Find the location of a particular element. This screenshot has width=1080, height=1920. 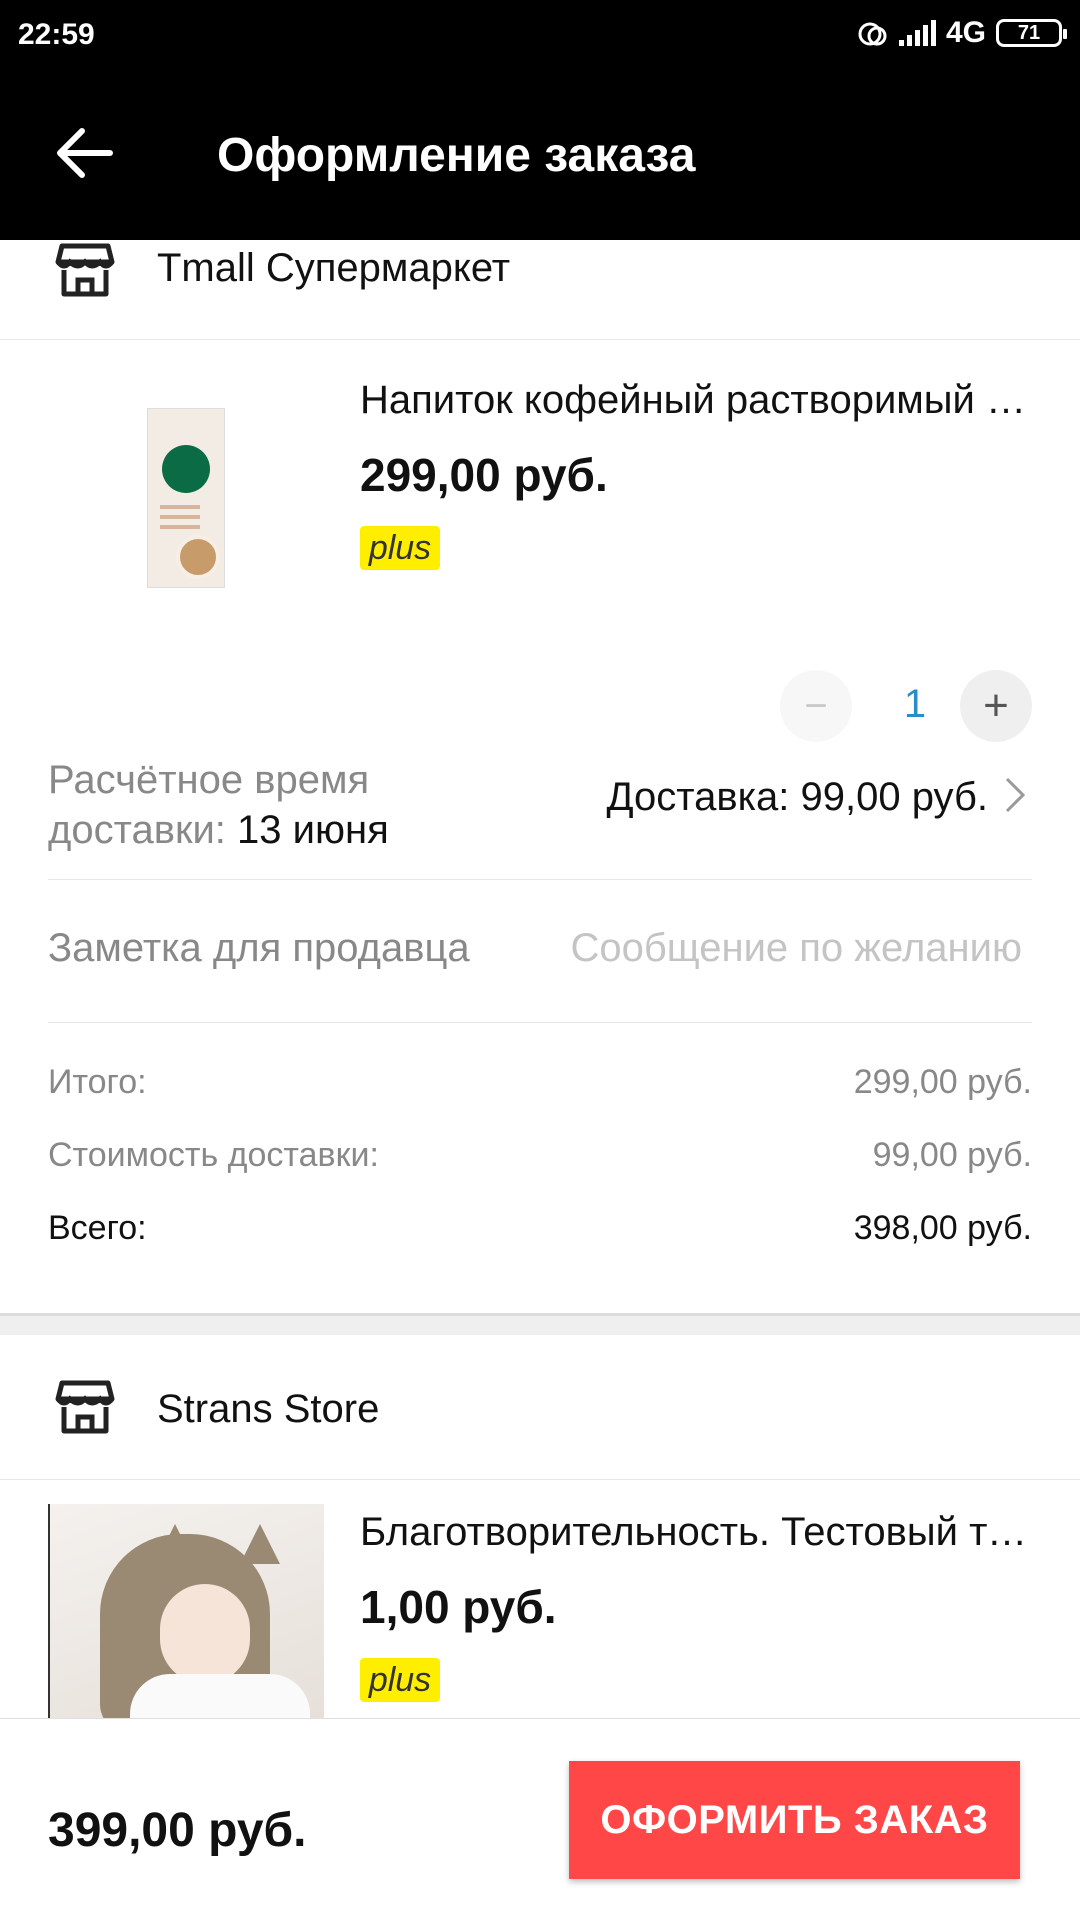

checkout-bar: 399,00 руб. ОФОРМИТЬ ЗАКАЗ is located at coordinates (540, 1819).